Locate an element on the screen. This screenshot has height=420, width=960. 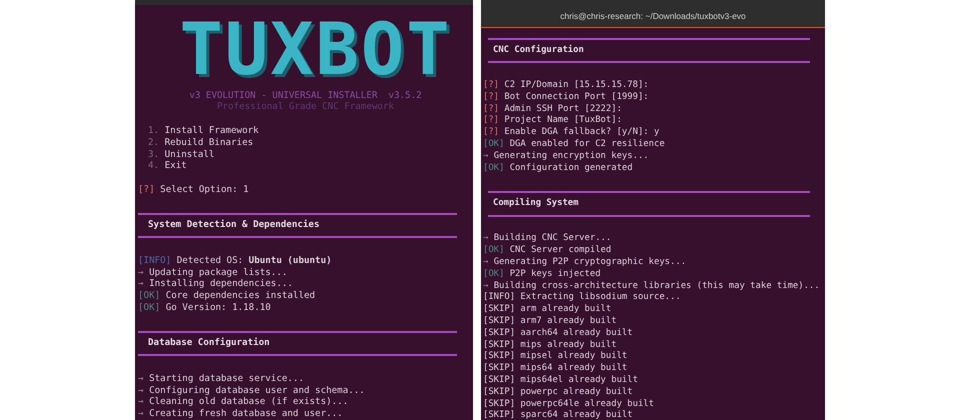
log-line: Project Name [TuxBot]: is located at coordinates (563, 121).